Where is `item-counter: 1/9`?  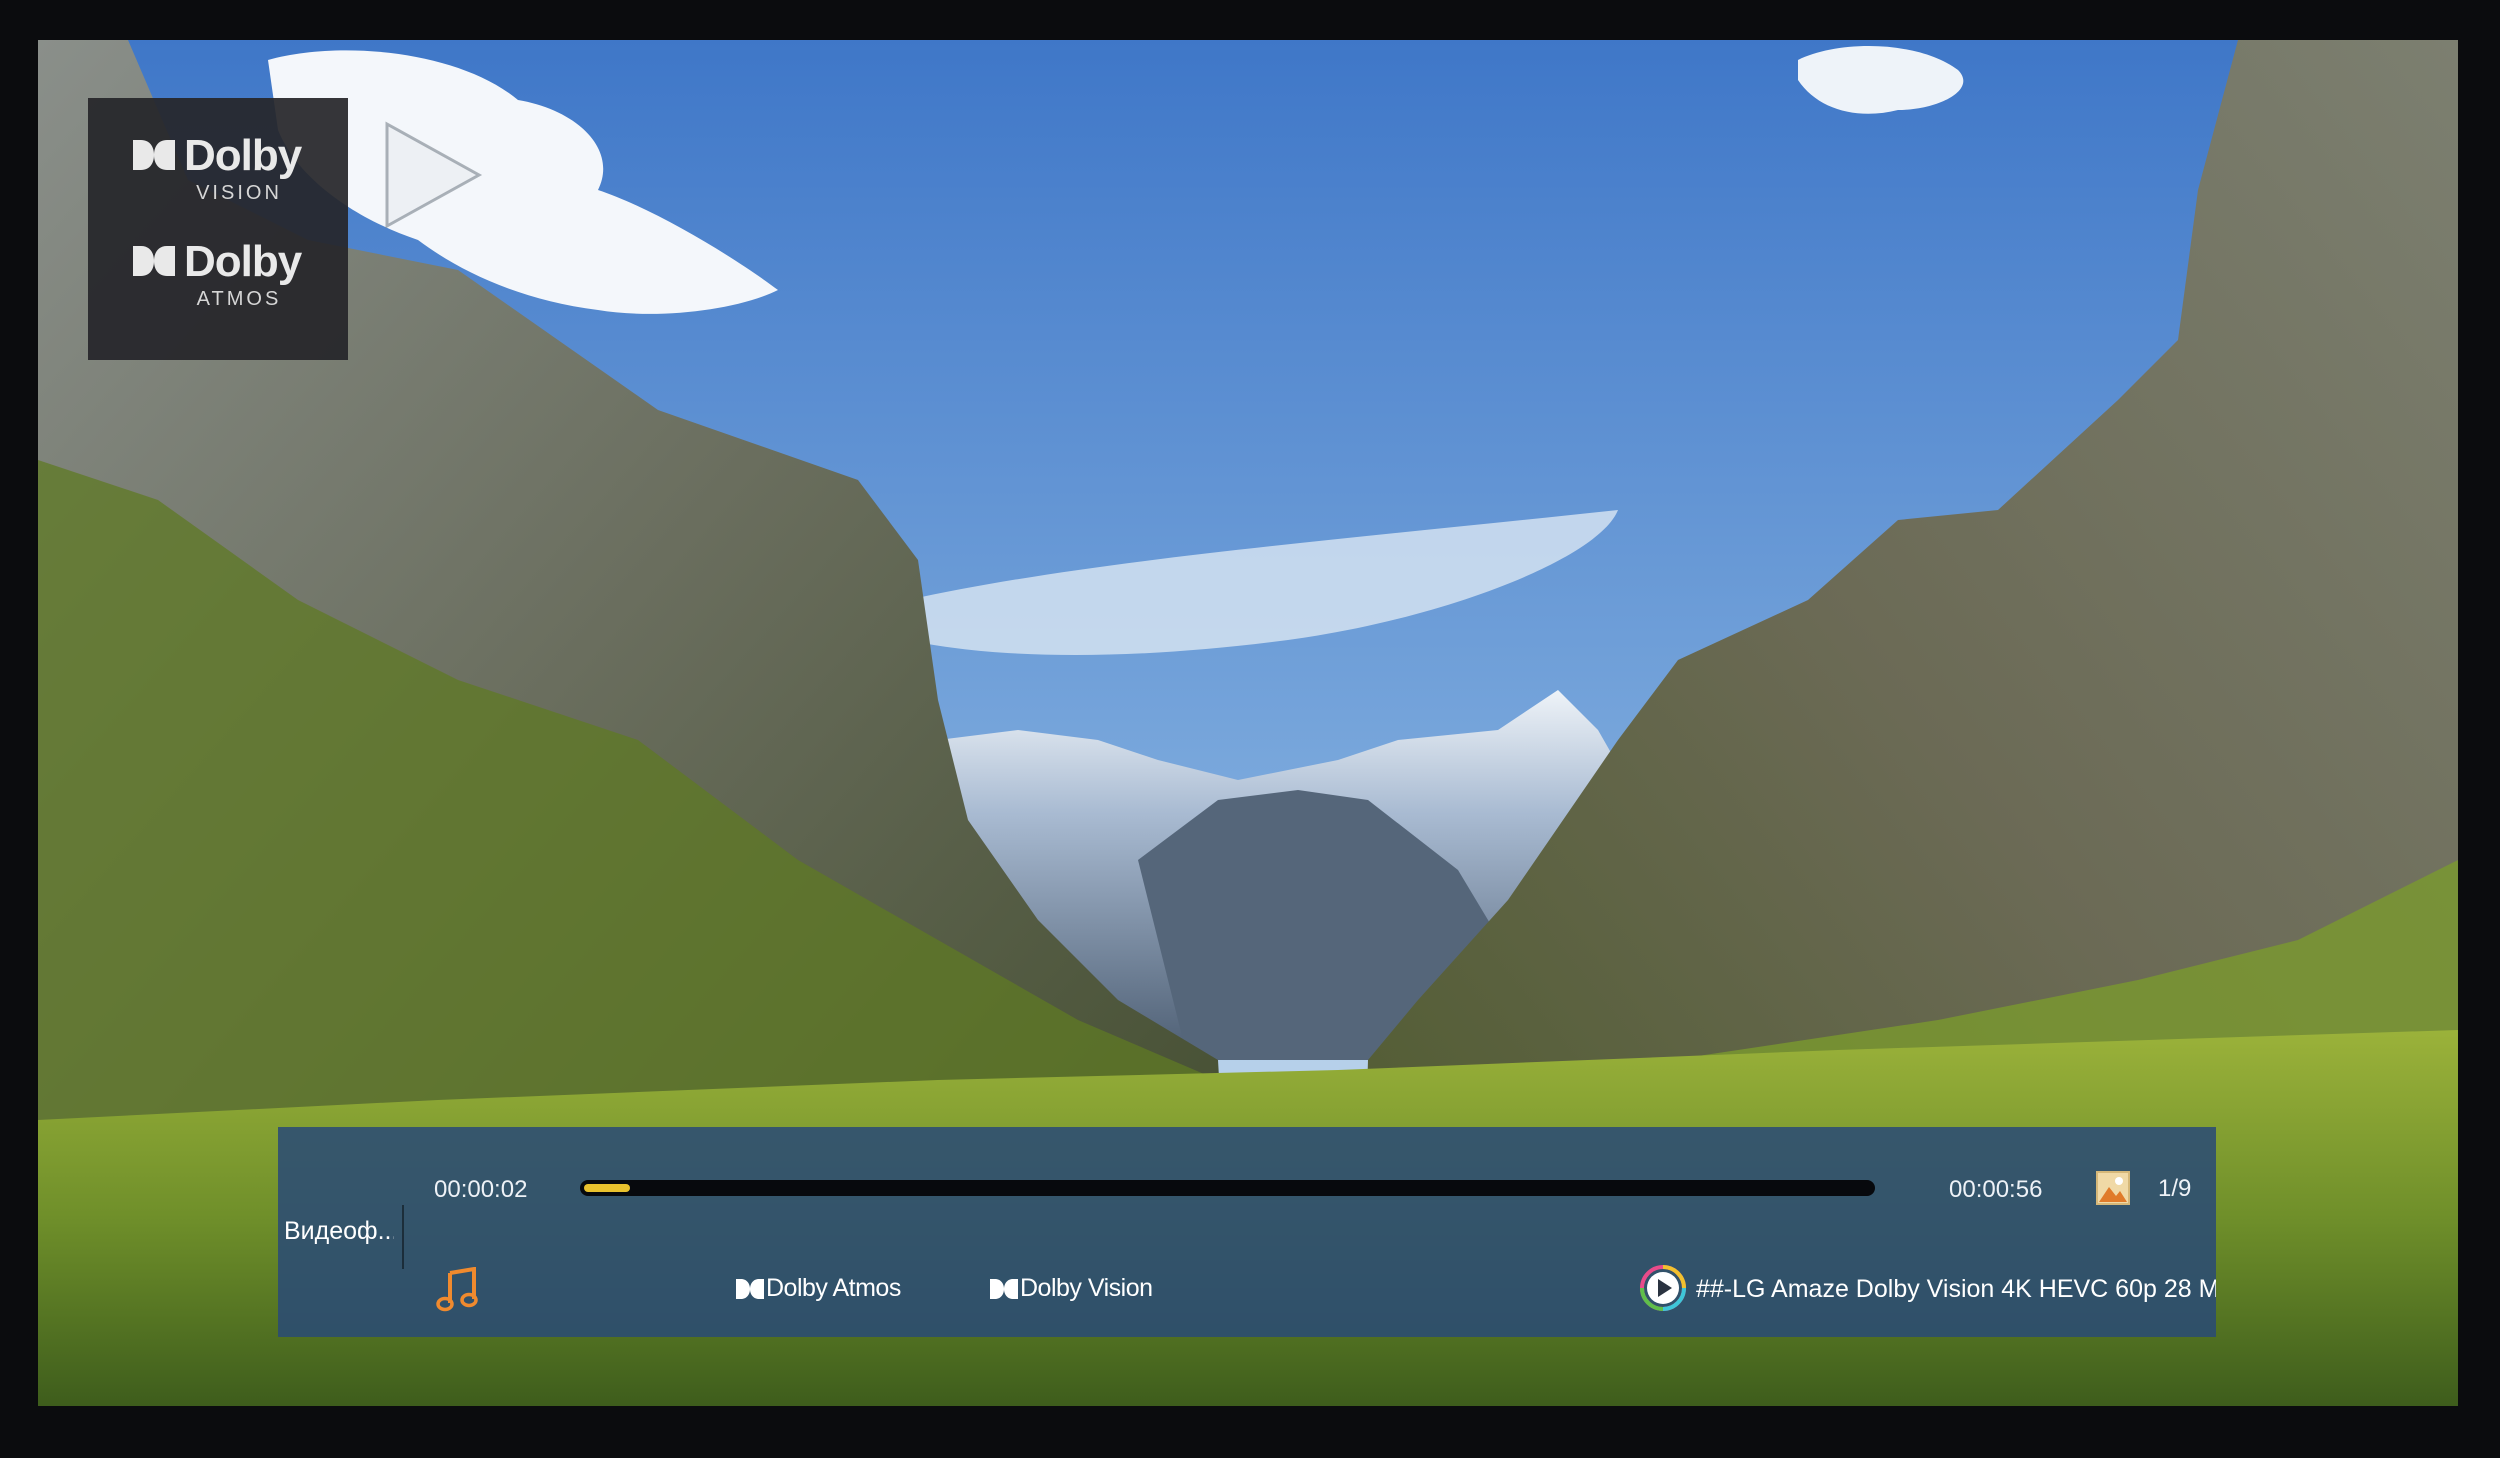
item-counter: 1/9 is located at coordinates (2175, 1188).